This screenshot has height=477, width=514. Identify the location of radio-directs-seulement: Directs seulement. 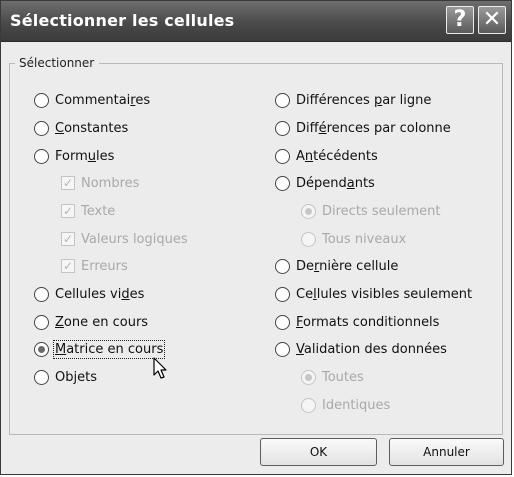
(370, 211).